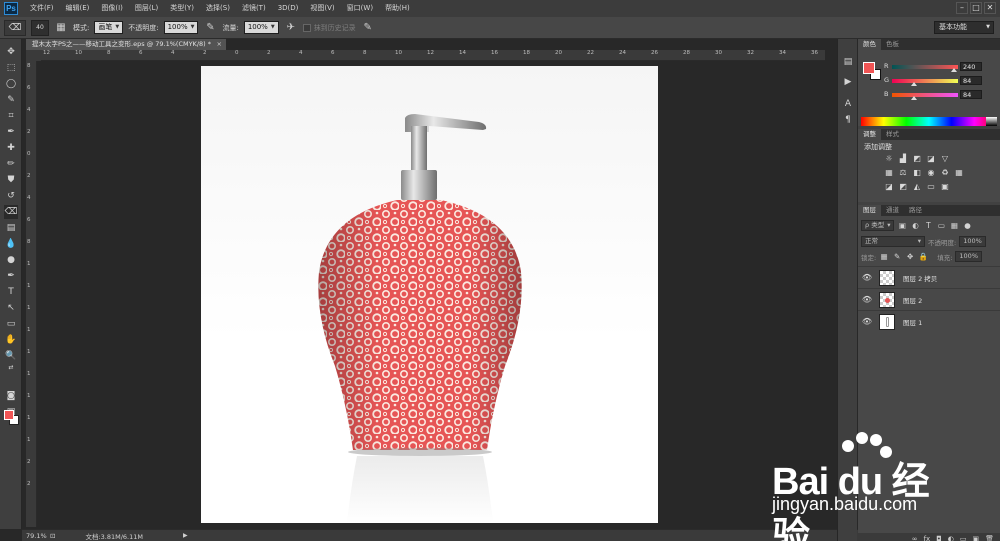 Image resolution: width=1000 pixels, height=541 pixels. What do you see at coordinates (322, 8) in the screenshot?
I see `menu-view: 视图(V)` at bounding box center [322, 8].